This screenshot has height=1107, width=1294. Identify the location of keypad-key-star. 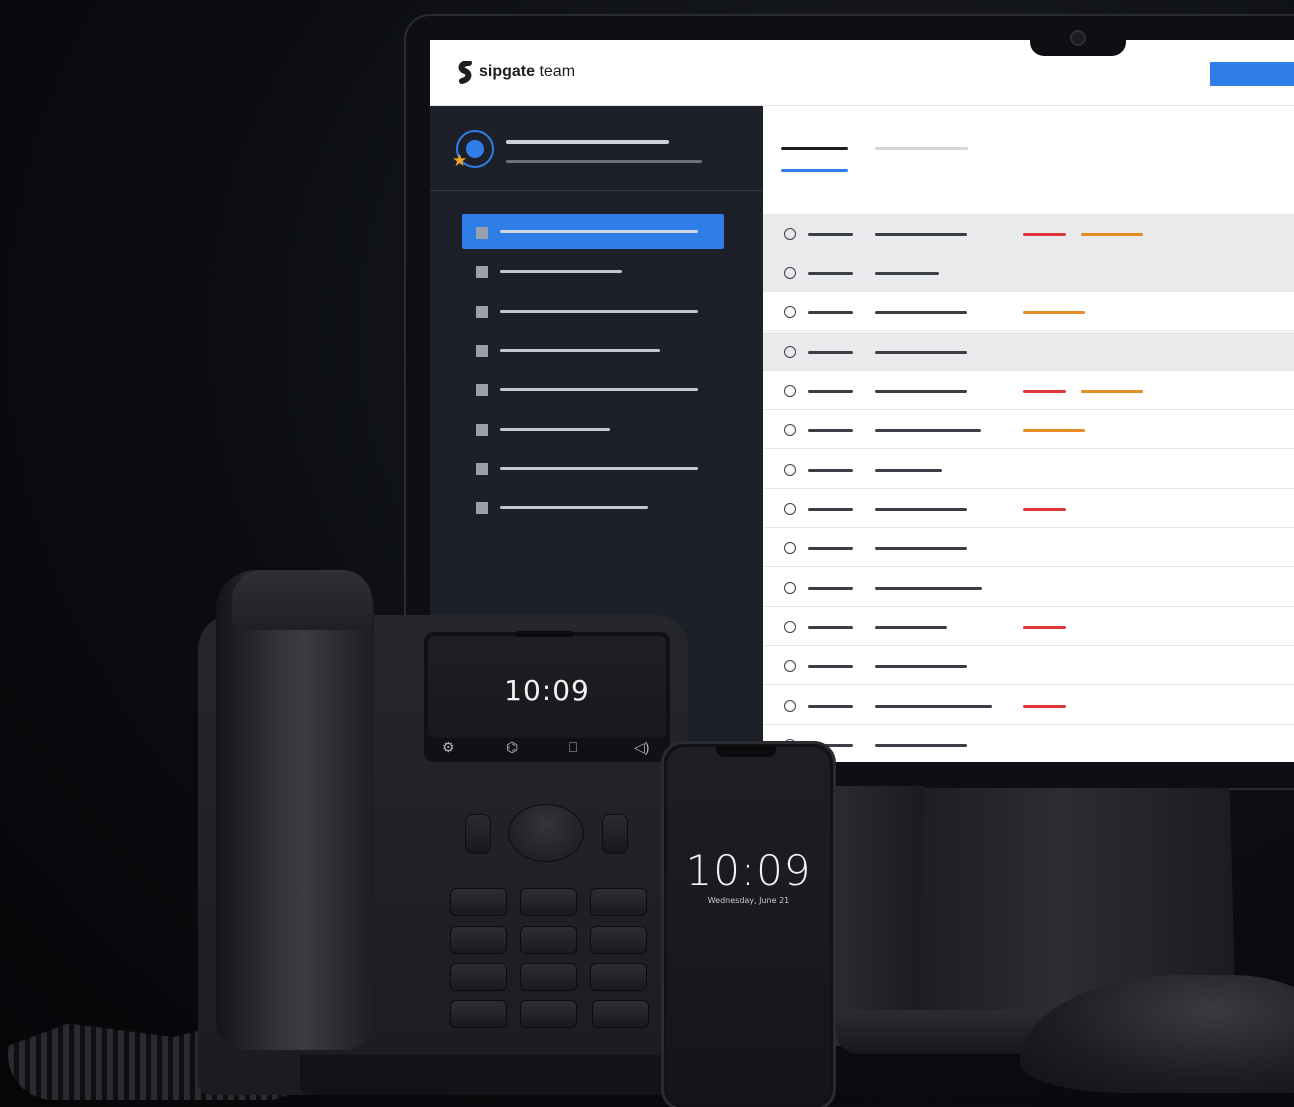
(478, 1014).